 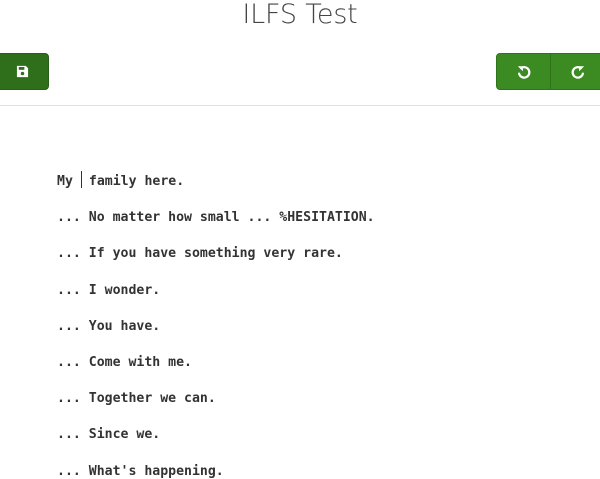 I want to click on transcript-line: ... I wonder., so click(x=323, y=297).